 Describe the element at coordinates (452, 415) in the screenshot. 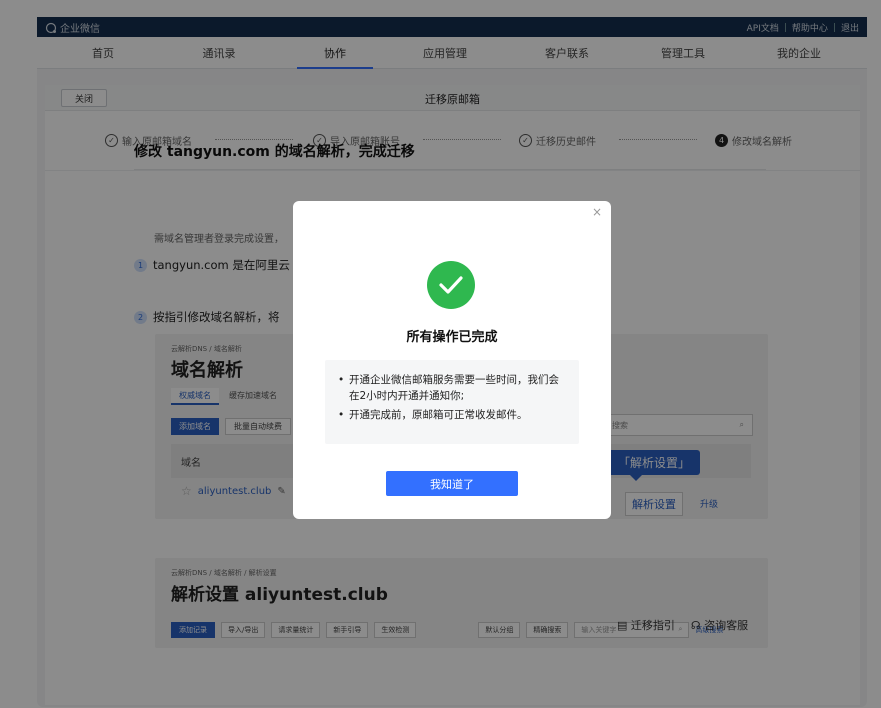

I see `note-item: 开通完成前，原邮箱可正常收发邮件。` at that location.